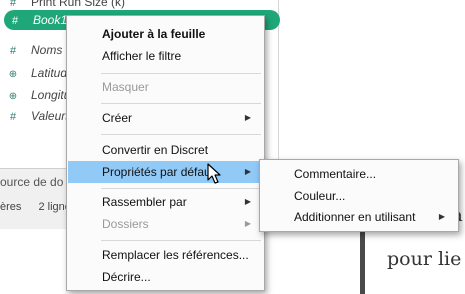  What do you see at coordinates (11, 207) in the screenshot?
I see `status-text: ères` at bounding box center [11, 207].